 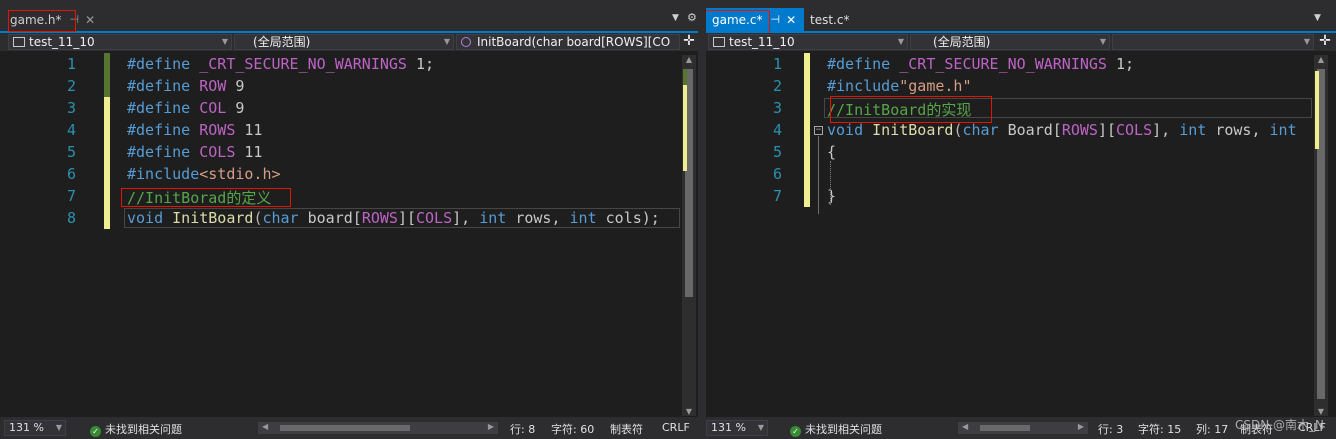 What do you see at coordinates (71, 196) in the screenshot?
I see `line-number: 7` at bounding box center [71, 196].